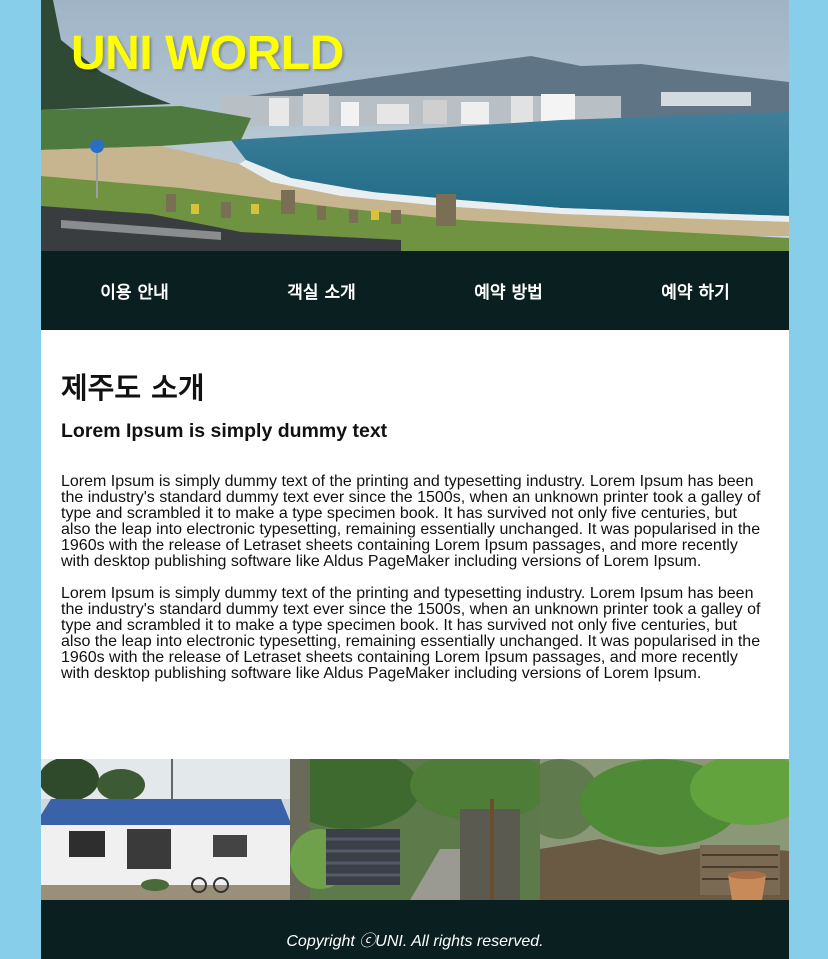 The width and height of the screenshot is (828, 959). What do you see at coordinates (695, 290) in the screenshot?
I see `nav-item-make-booking: 예약 하기` at bounding box center [695, 290].